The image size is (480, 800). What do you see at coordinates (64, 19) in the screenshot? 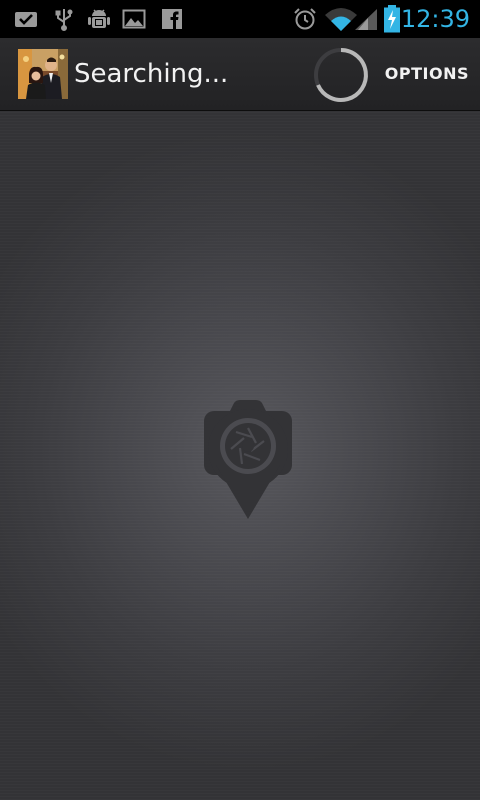
I see `usb-icon` at bounding box center [64, 19].